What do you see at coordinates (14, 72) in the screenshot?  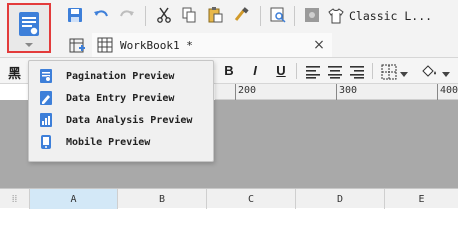 I see `font-name-icon: 黑` at bounding box center [14, 72].